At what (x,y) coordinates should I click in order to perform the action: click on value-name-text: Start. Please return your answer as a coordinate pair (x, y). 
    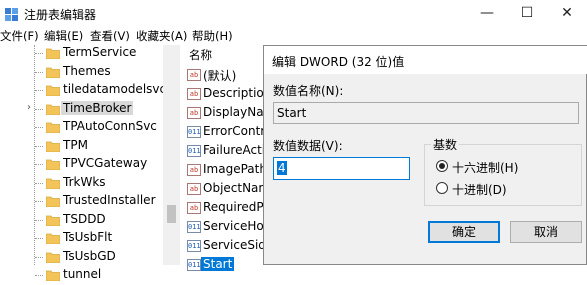
    Looking at the image, I should click on (292, 113).